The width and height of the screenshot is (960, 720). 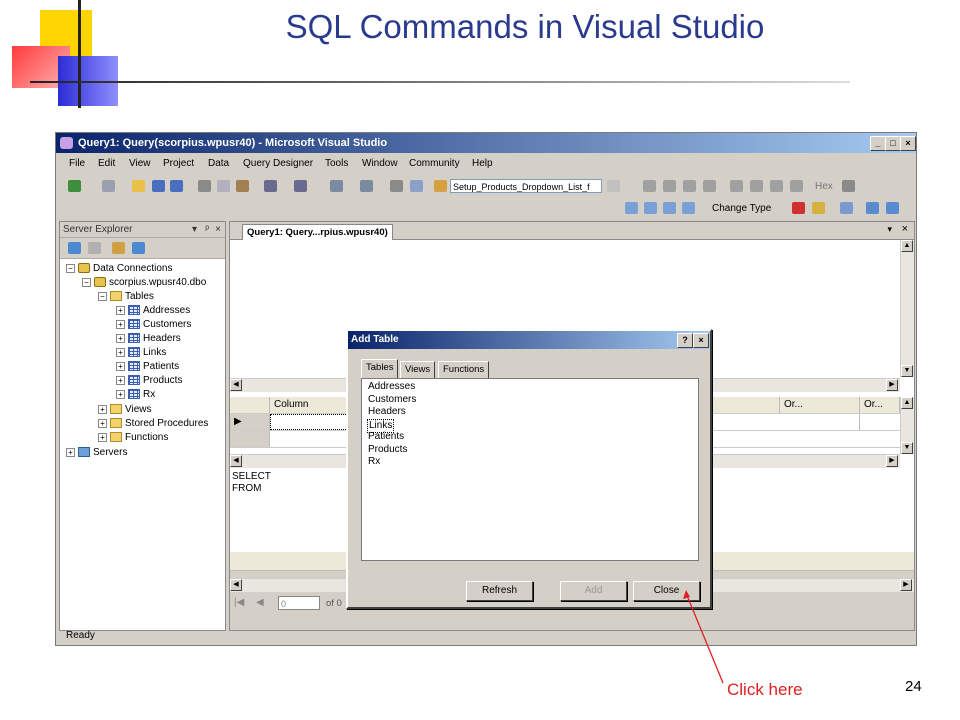 What do you see at coordinates (366, 186) in the screenshot?
I see `navigate-forward-icon` at bounding box center [366, 186].